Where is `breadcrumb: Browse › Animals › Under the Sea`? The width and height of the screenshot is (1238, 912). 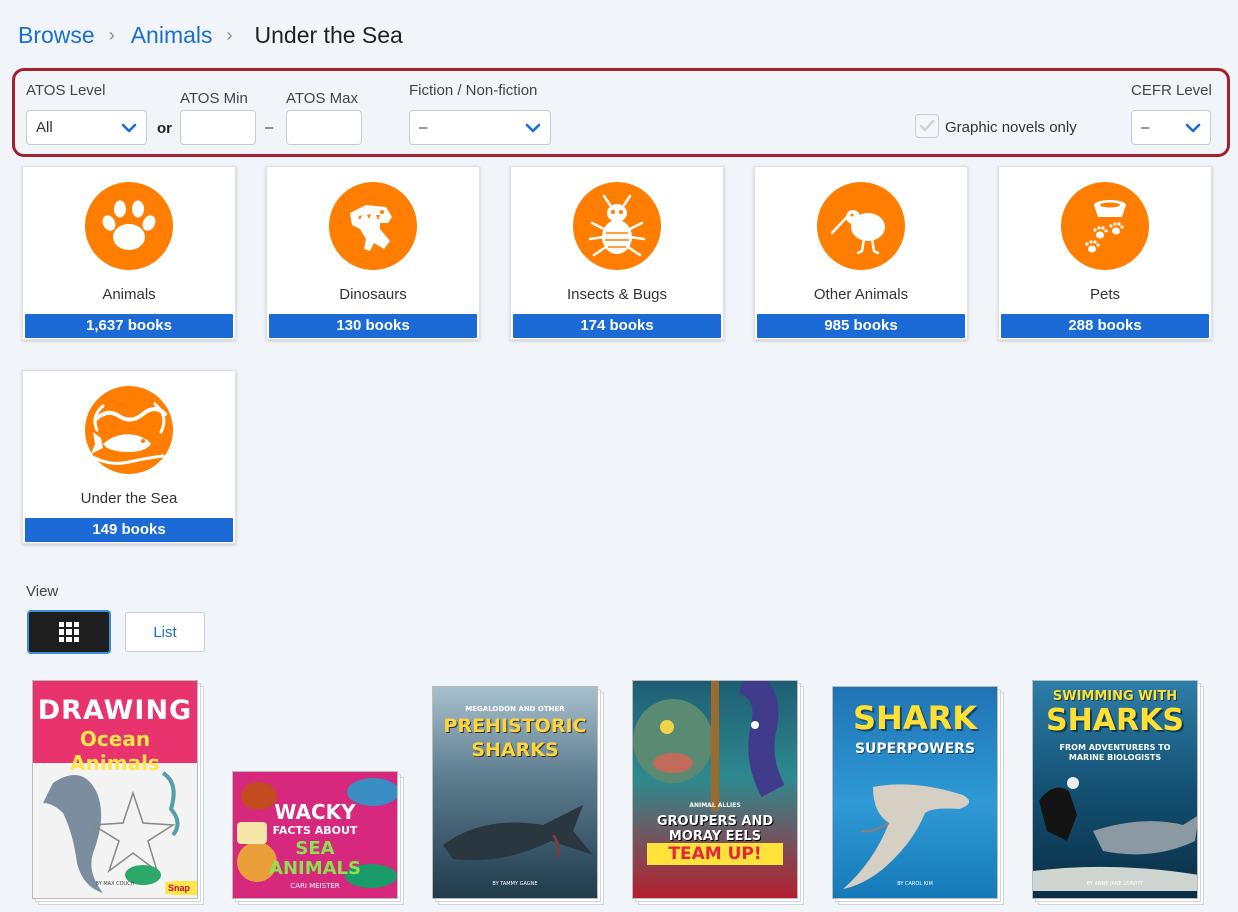
breadcrumb: Browse › Animals › Under the Sea is located at coordinates (210, 35).